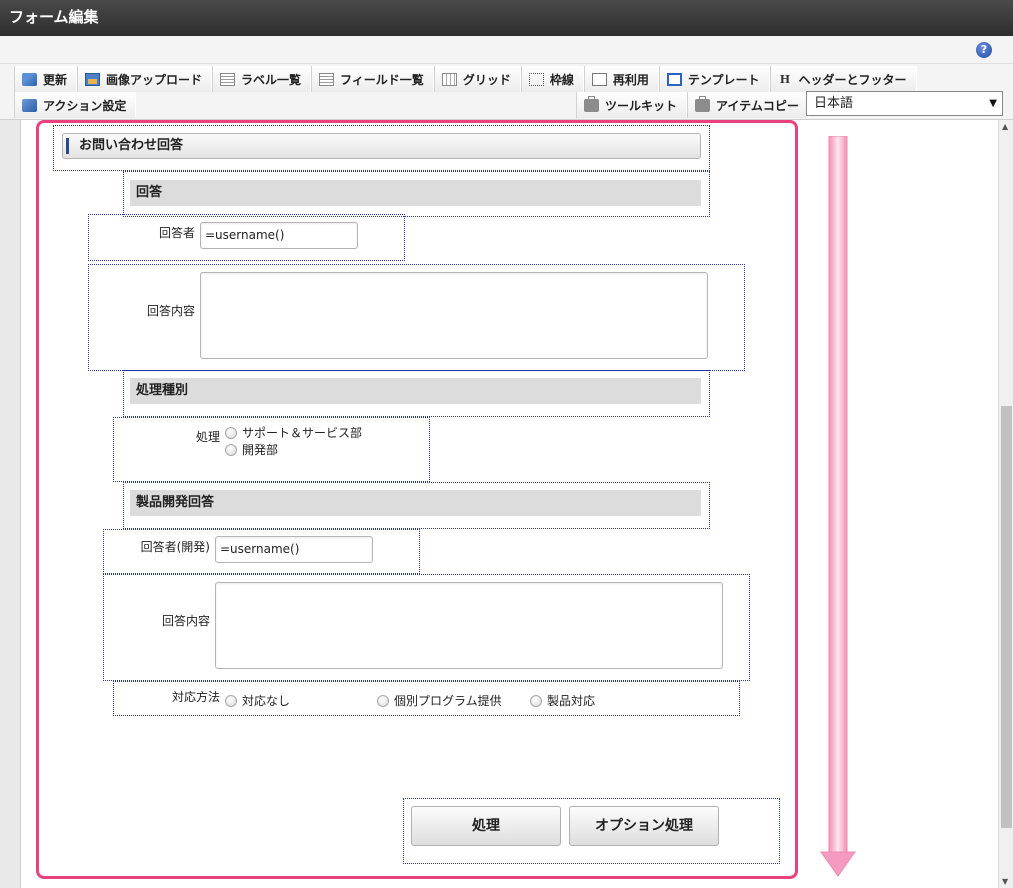 The width and height of the screenshot is (1013, 888). Describe the element at coordinates (372, 79) in the screenshot. I see `field-list-button: フィールド一覧` at that location.